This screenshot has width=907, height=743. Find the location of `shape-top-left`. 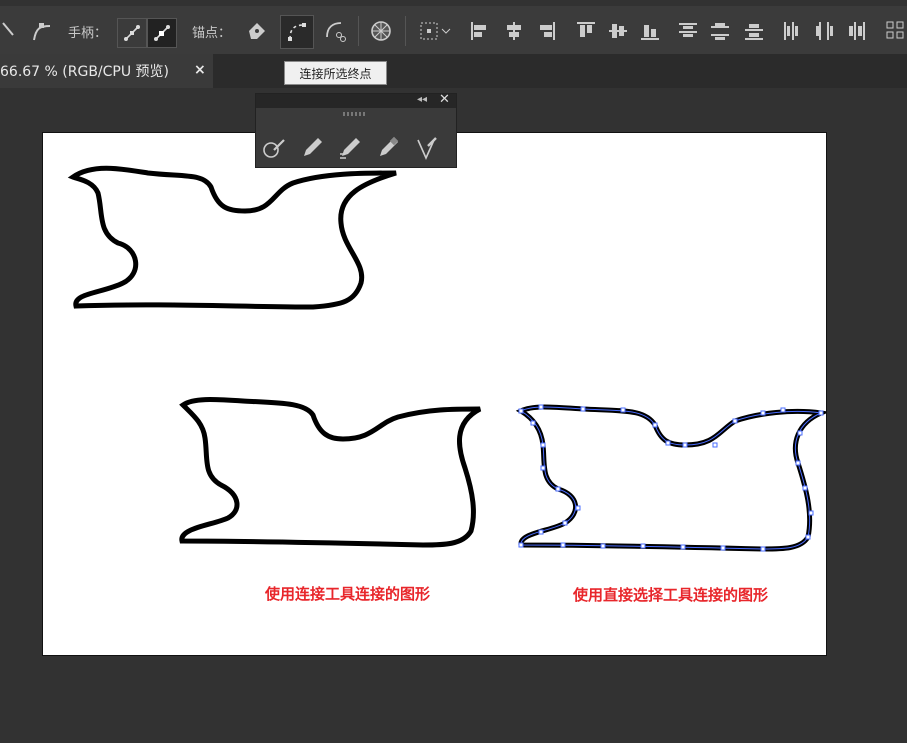

shape-top-left is located at coordinates (232, 237).